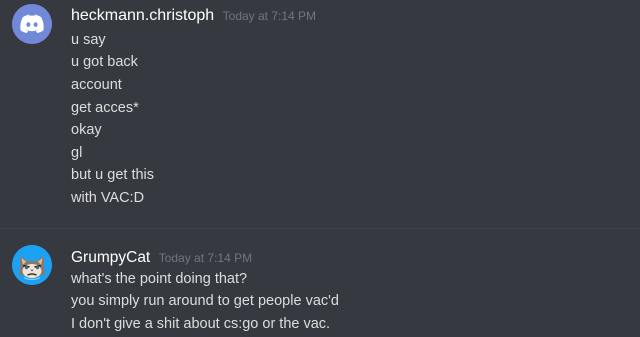 The height and width of the screenshot is (337, 640). I want to click on discord-logo-icon, so click(32, 24).